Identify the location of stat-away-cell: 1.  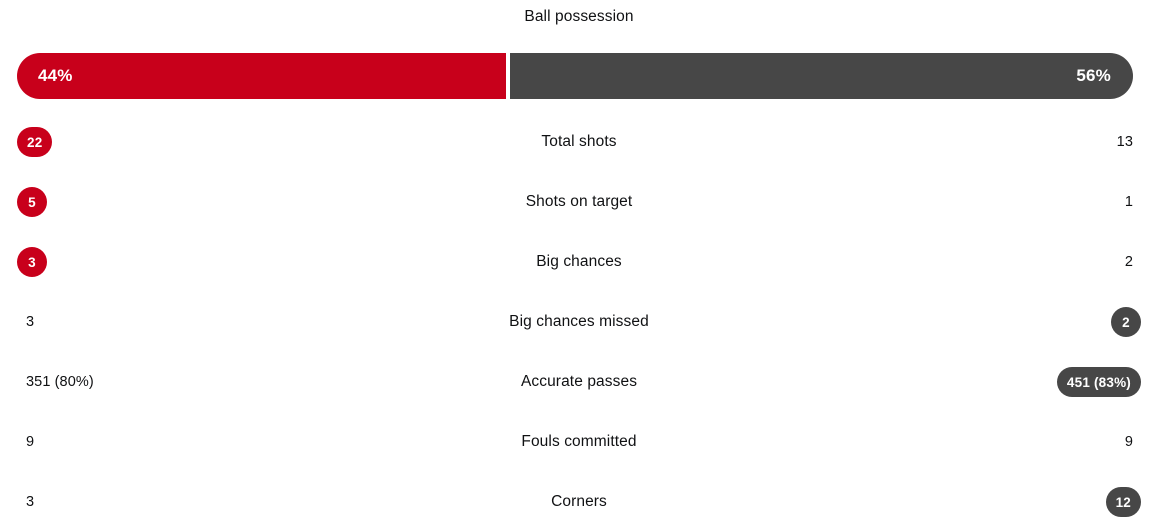
(991, 202).